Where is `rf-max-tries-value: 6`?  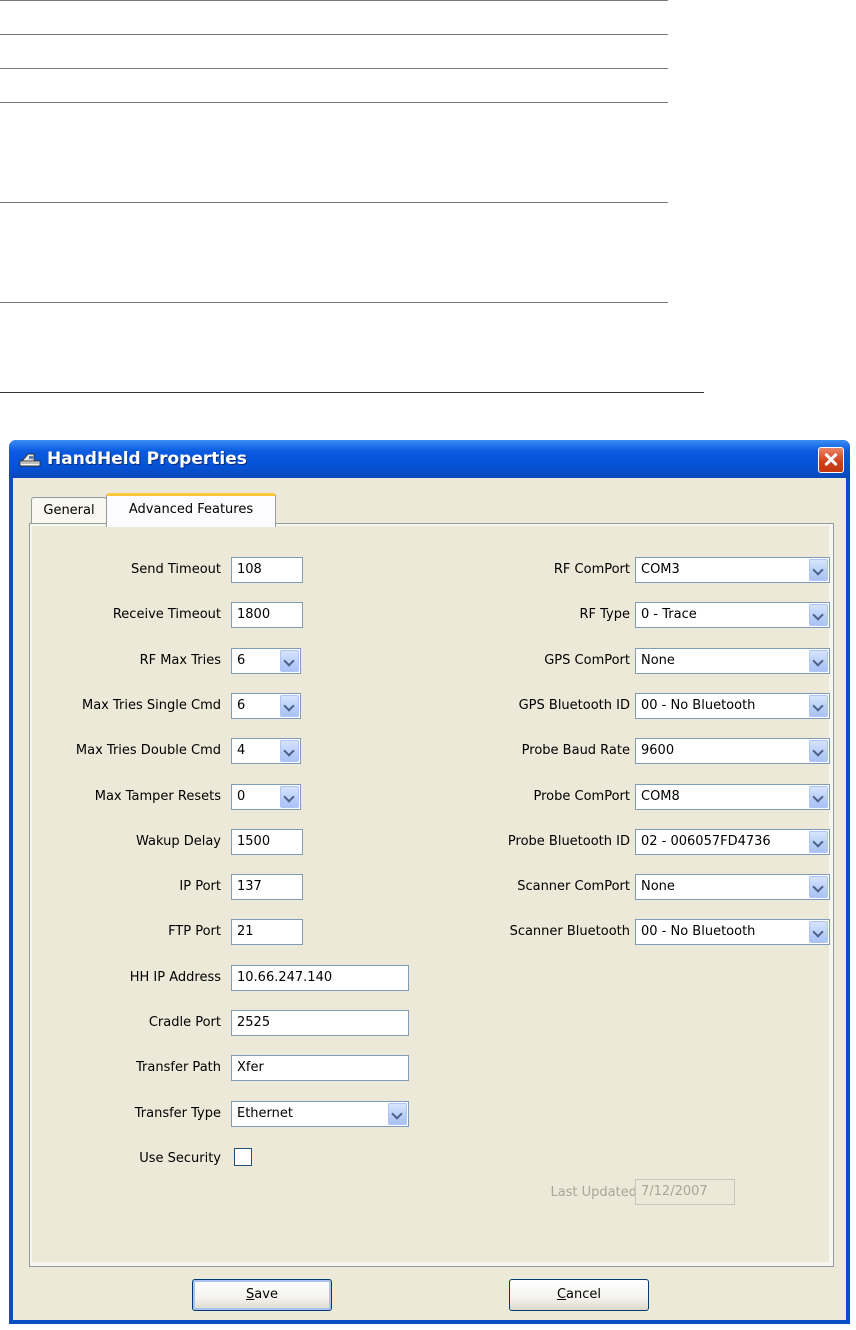
rf-max-tries-value: 6 is located at coordinates (241, 660).